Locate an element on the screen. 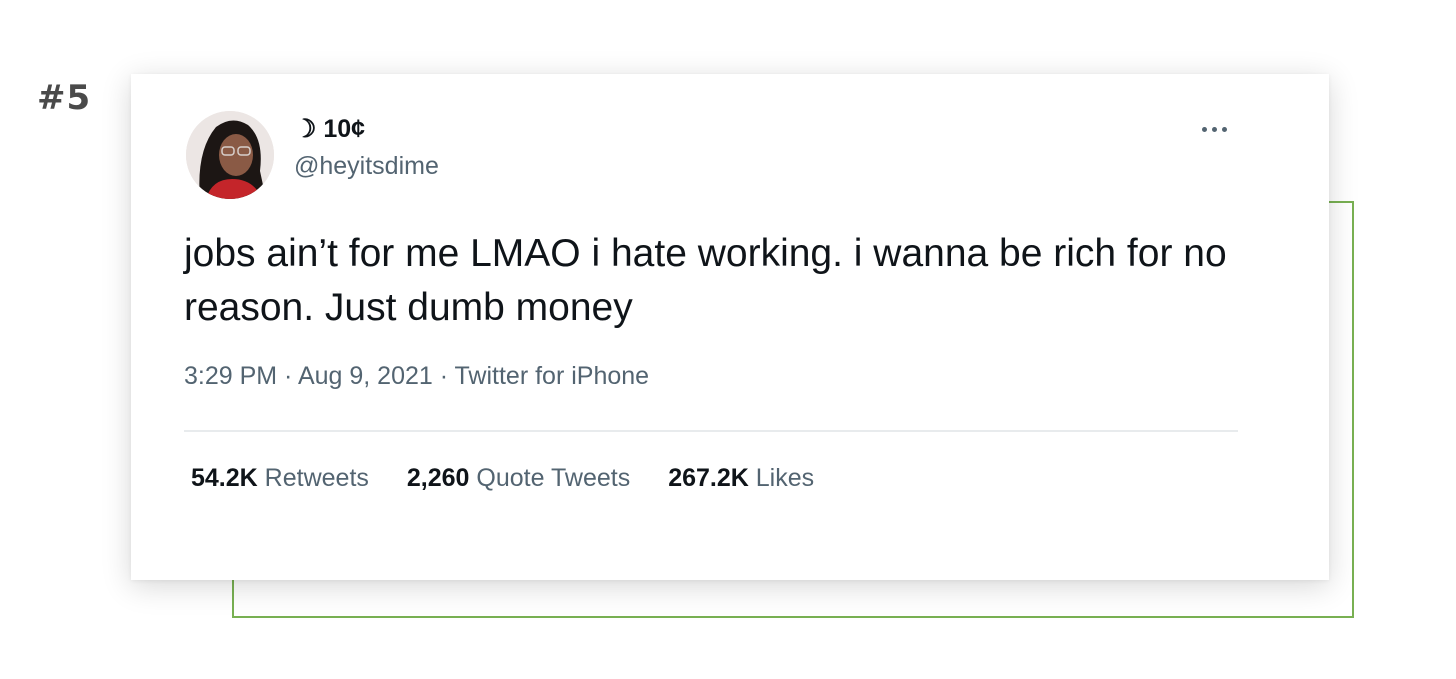  retweets-label: Retweets is located at coordinates (316, 478).